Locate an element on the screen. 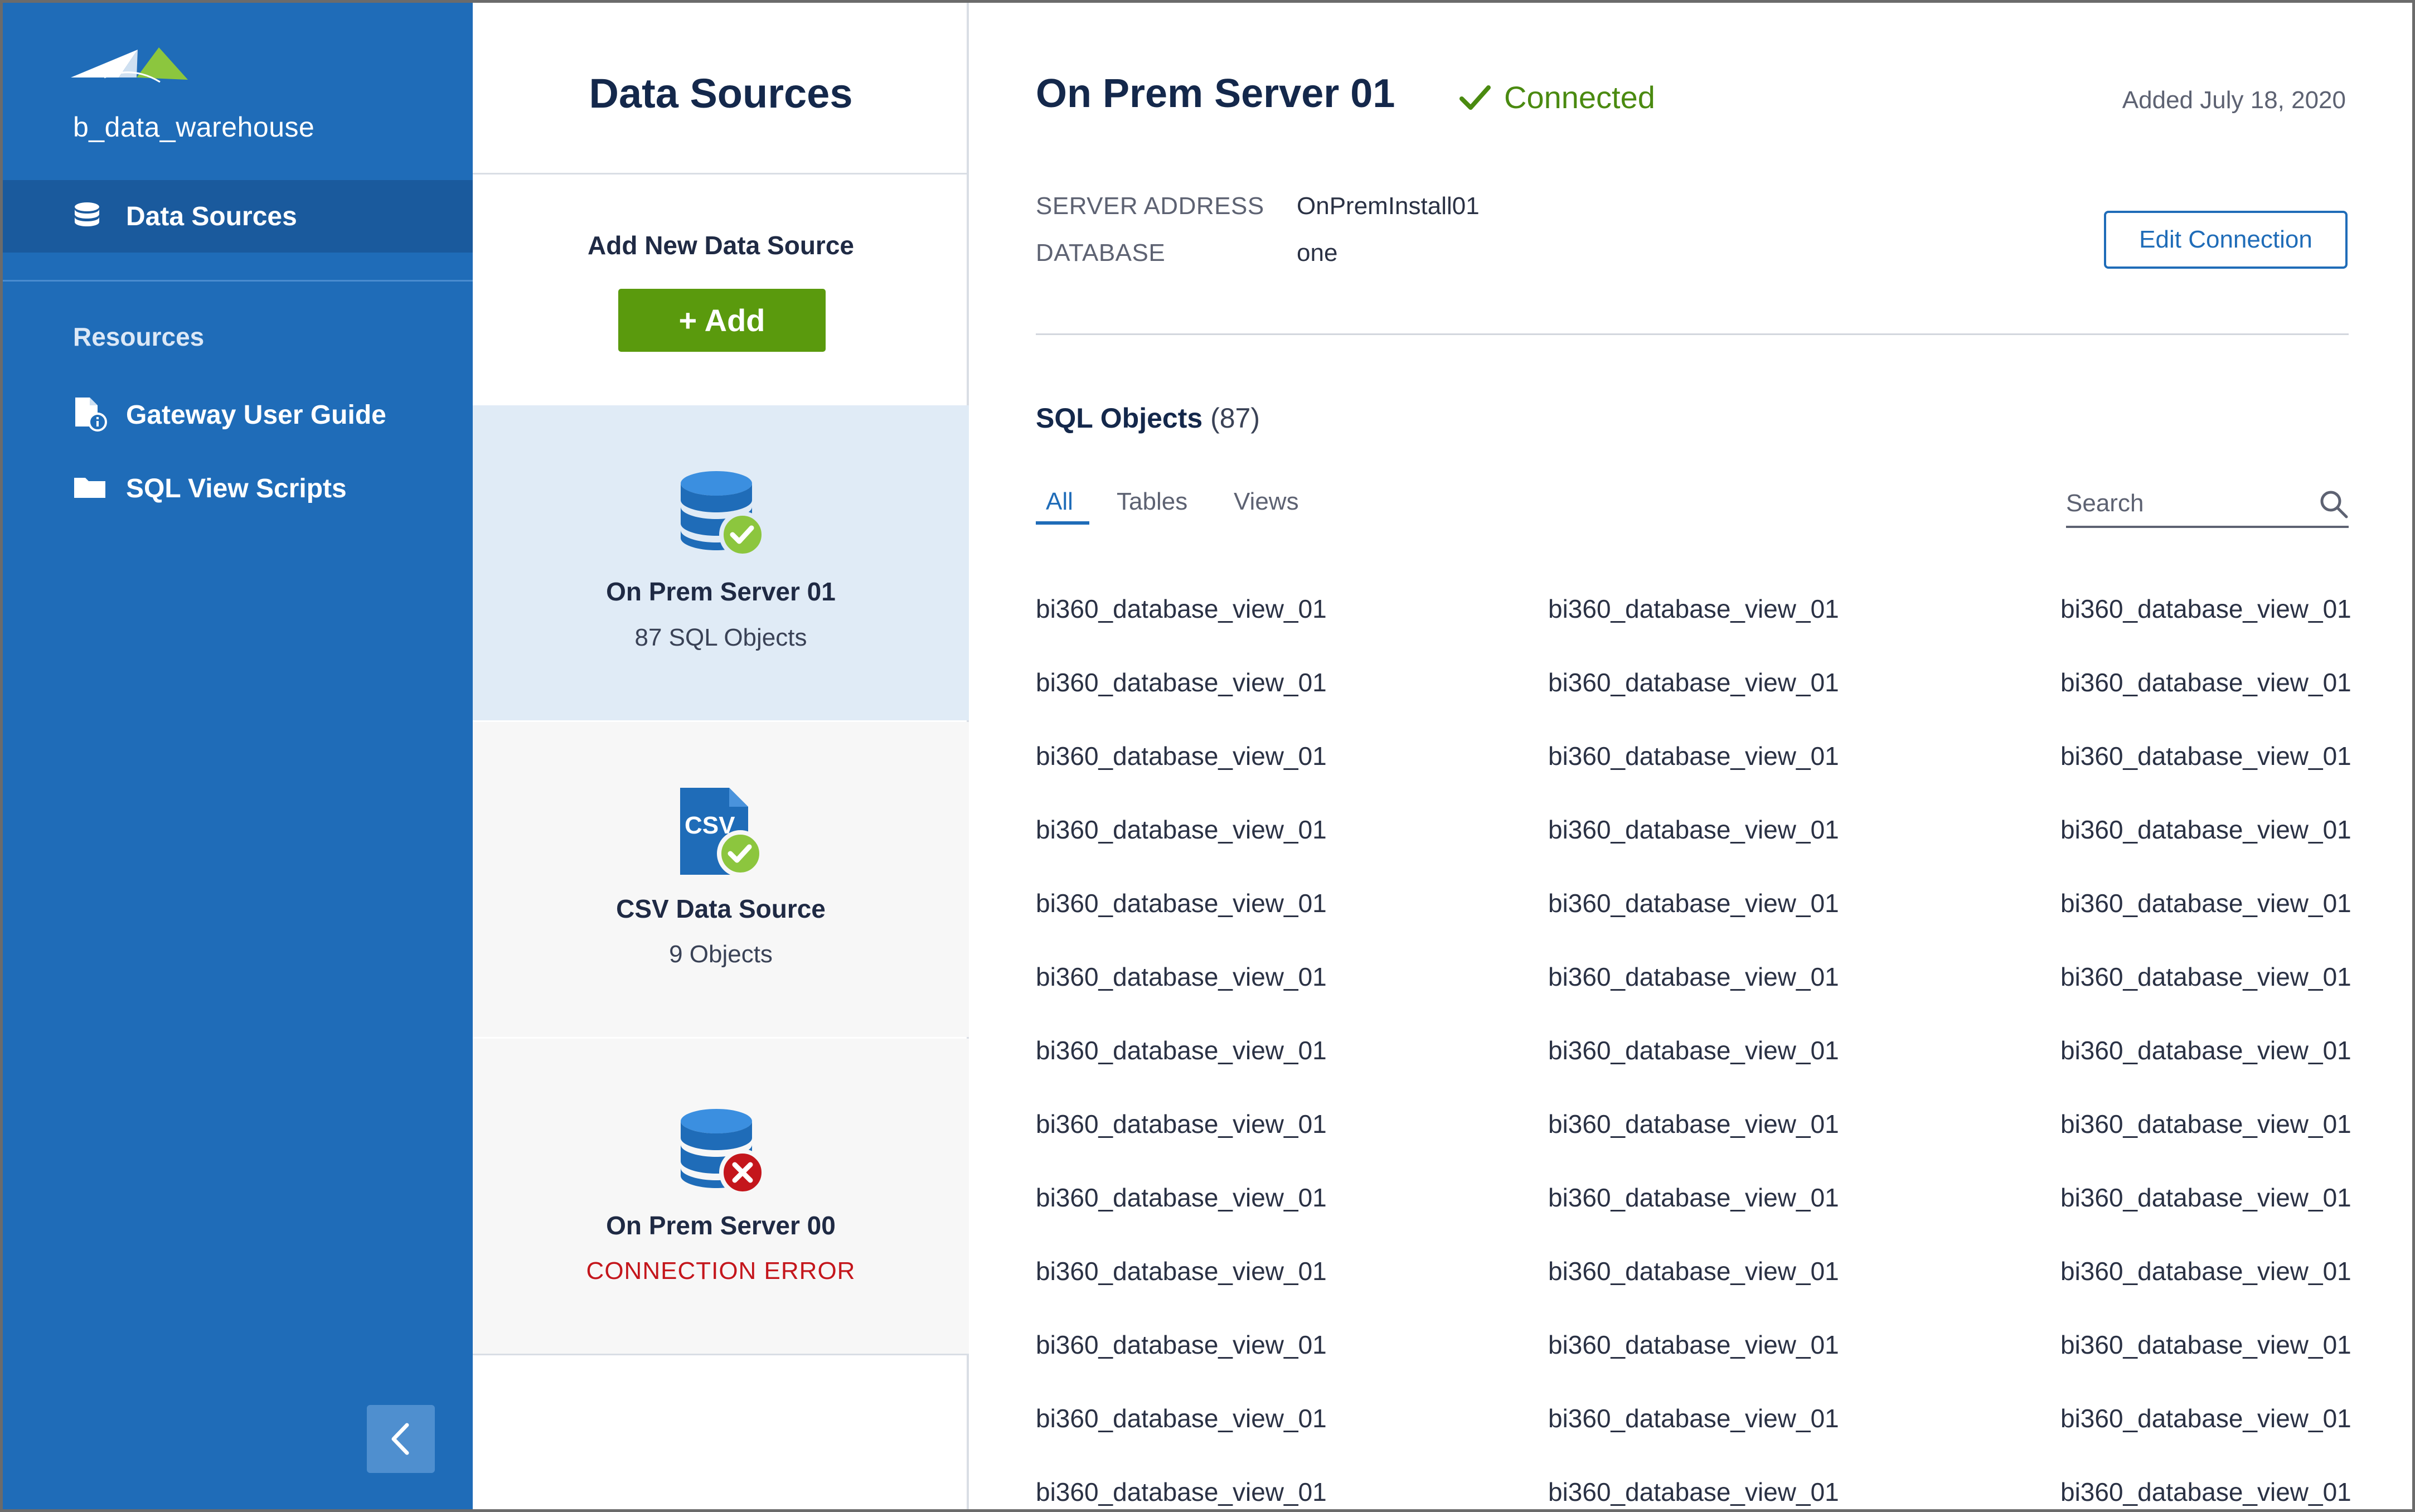  server-title: On Prem Server 01 is located at coordinates (1215, 93).